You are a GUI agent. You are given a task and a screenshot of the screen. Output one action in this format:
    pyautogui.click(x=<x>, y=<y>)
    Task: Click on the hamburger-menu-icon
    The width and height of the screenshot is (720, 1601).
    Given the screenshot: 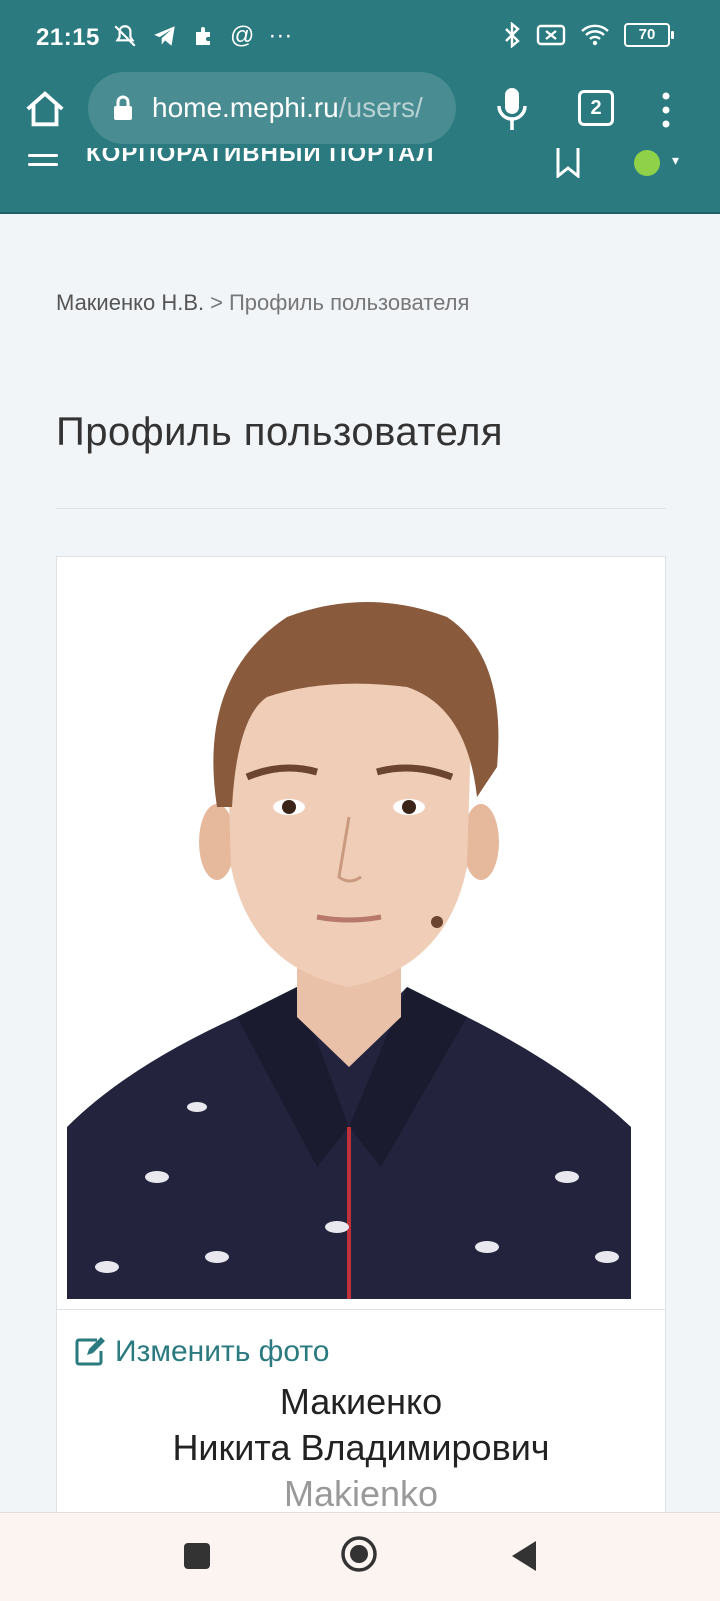 What is the action you would take?
    pyautogui.click(x=43, y=164)
    